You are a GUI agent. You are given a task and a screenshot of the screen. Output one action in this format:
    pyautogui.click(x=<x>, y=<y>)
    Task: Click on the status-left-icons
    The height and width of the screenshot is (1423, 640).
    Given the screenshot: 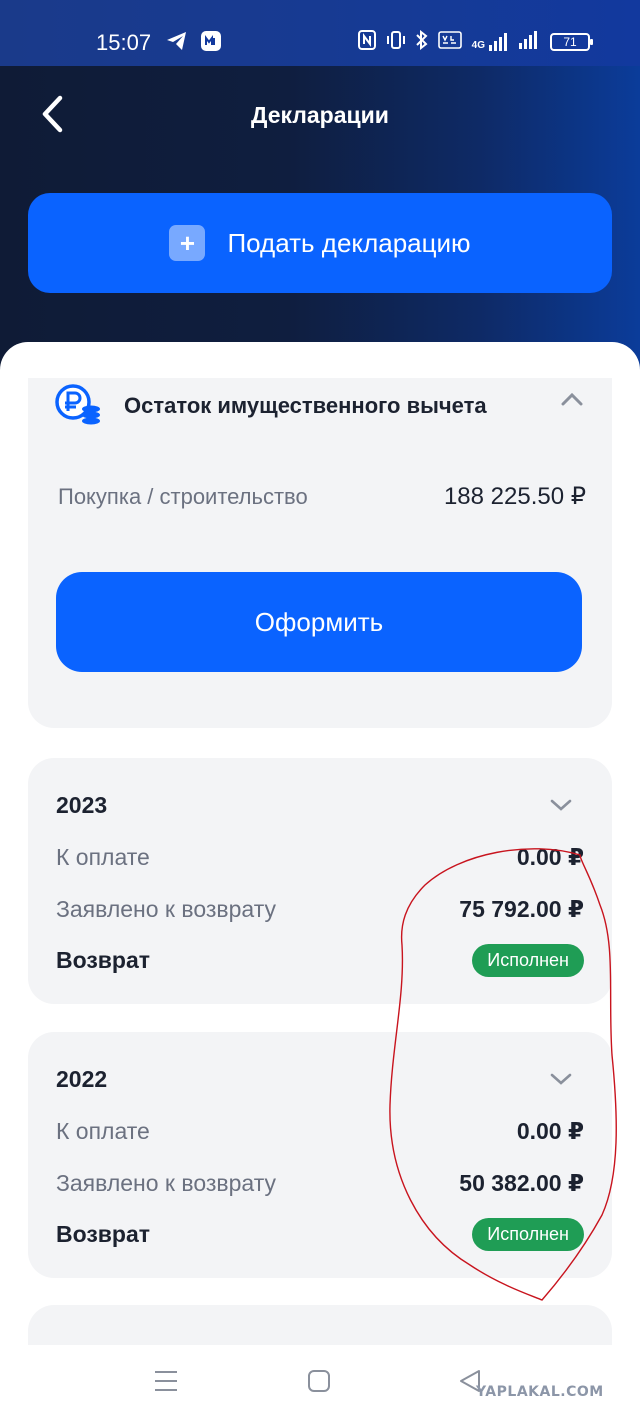 What is the action you would take?
    pyautogui.click(x=194, y=43)
    